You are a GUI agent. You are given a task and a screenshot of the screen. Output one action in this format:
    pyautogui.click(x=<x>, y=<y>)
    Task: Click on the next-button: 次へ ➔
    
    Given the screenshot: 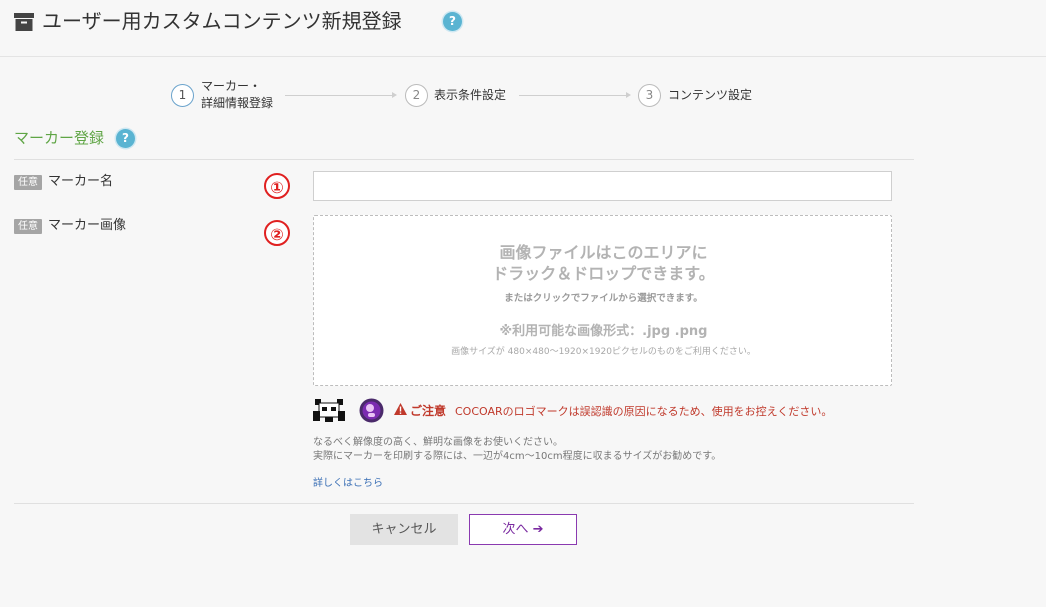 What is the action you would take?
    pyautogui.click(x=523, y=529)
    